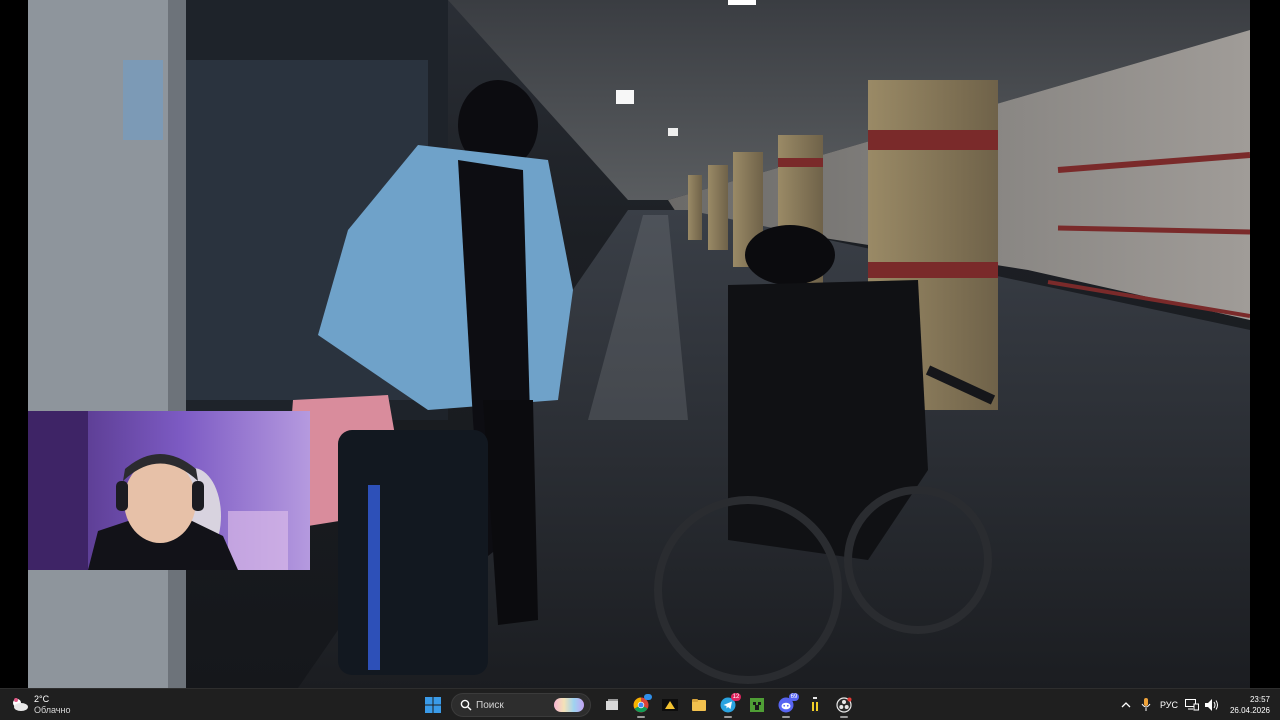 The height and width of the screenshot is (720, 1280). What do you see at coordinates (1250, 705) in the screenshot?
I see `clock-widget: 23:57 26.04.2026` at bounding box center [1250, 705].